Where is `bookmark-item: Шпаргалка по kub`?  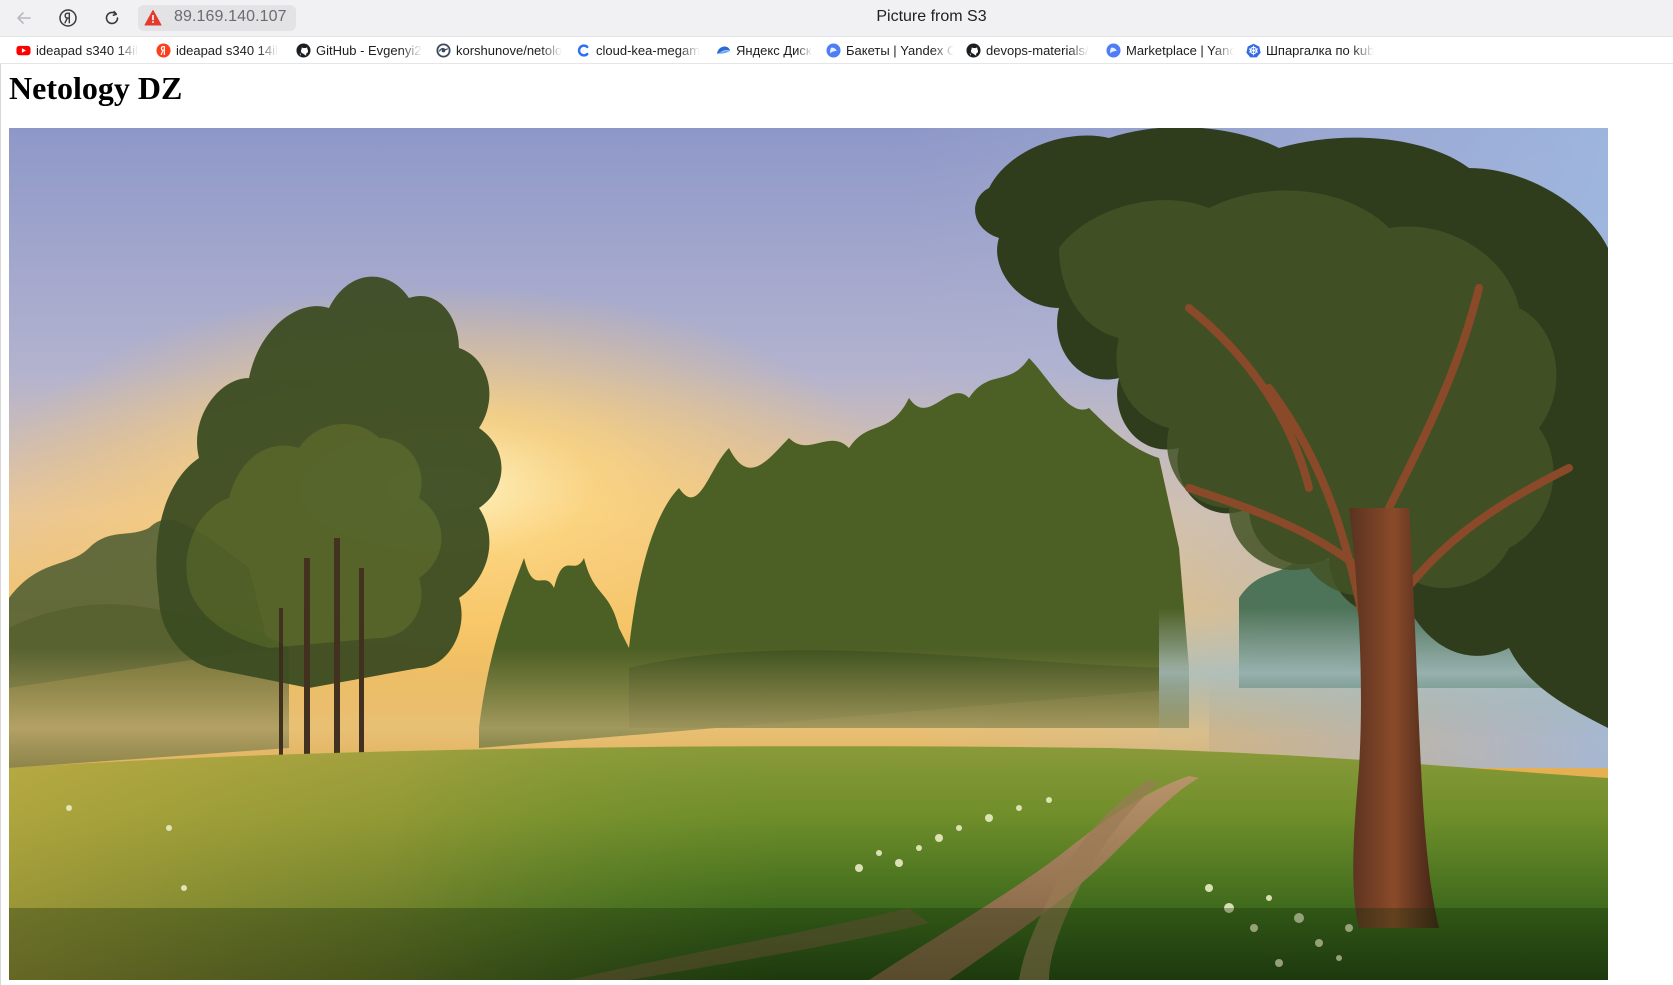
bookmark-item: Шпаргалка по kub is located at coordinates (1311, 50).